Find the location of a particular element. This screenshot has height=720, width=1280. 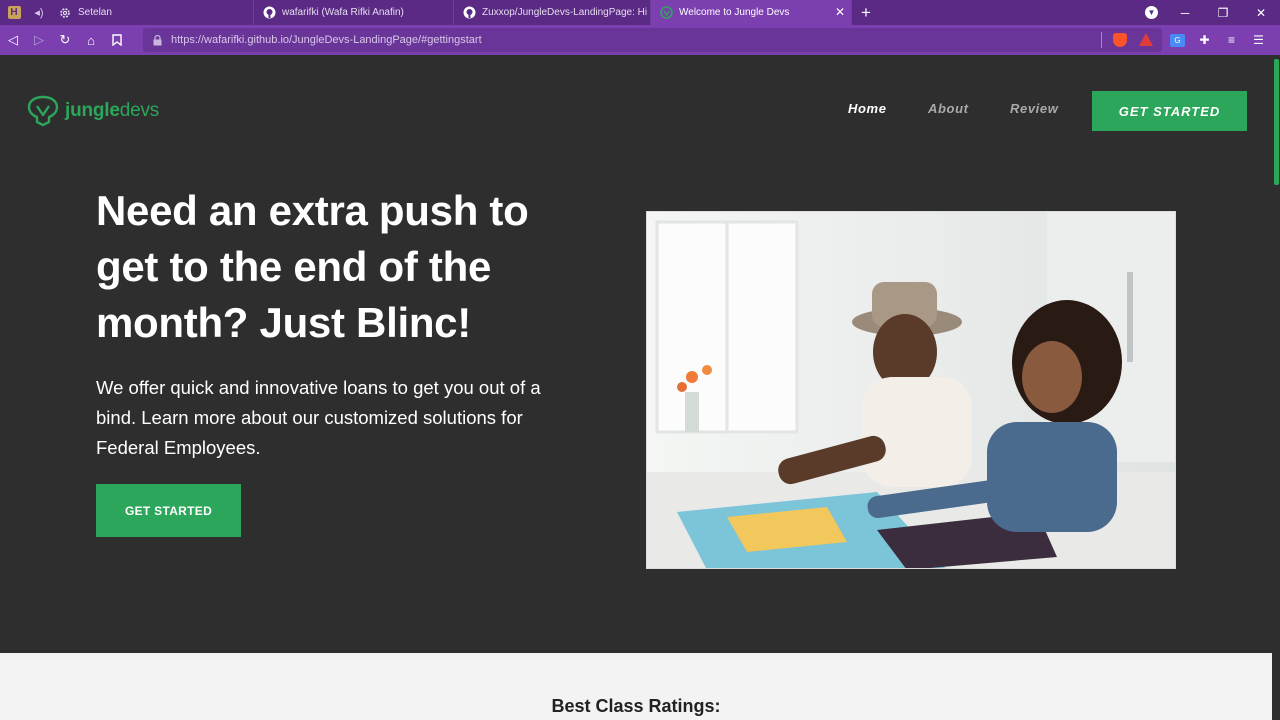

restore-icon: ❐ is located at coordinates (1223, 12).